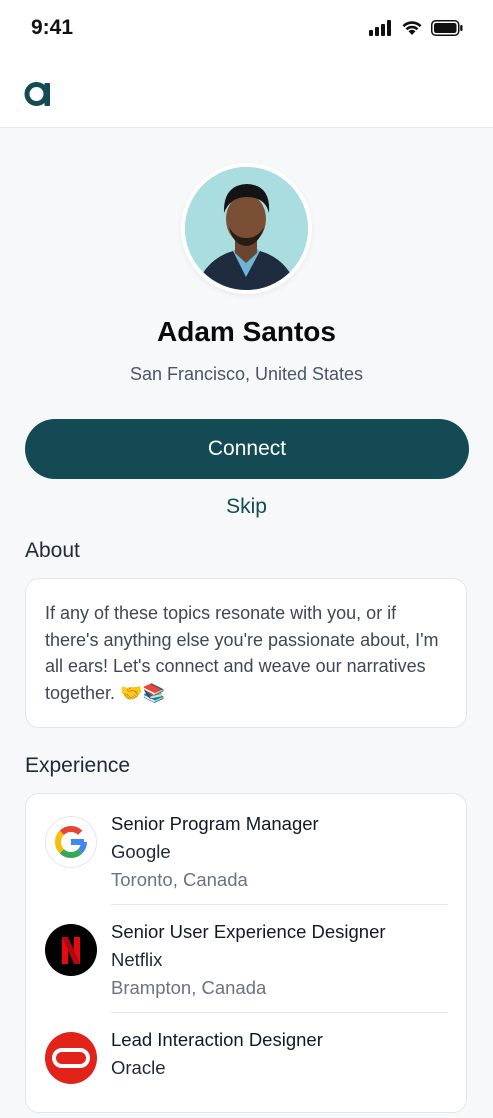 The image size is (493, 1118). I want to click on experience-title-text: Senior Program Manager, so click(215, 823).